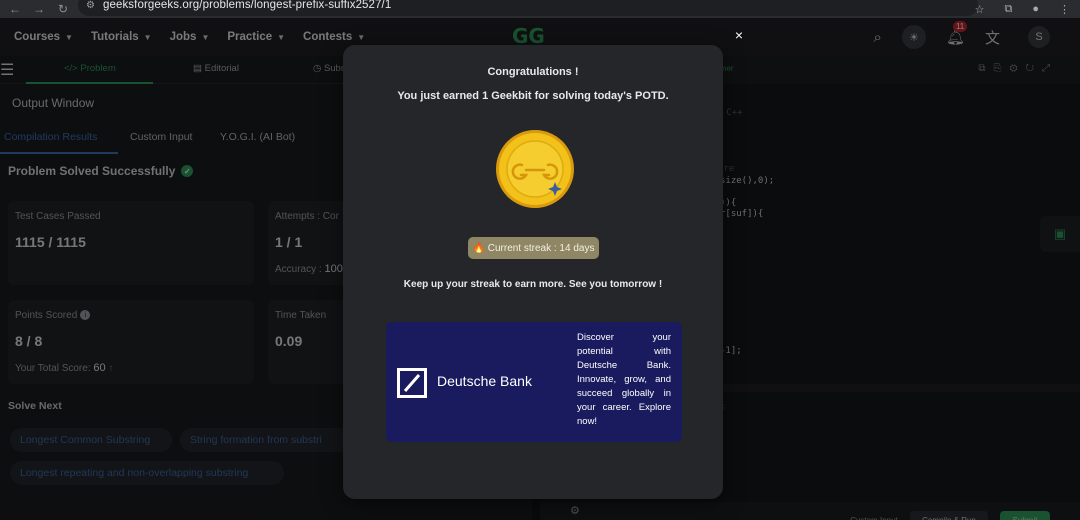 Image resolution: width=1080 pixels, height=520 pixels. I want to click on extensions-icon: ⧉, so click(1008, 9).